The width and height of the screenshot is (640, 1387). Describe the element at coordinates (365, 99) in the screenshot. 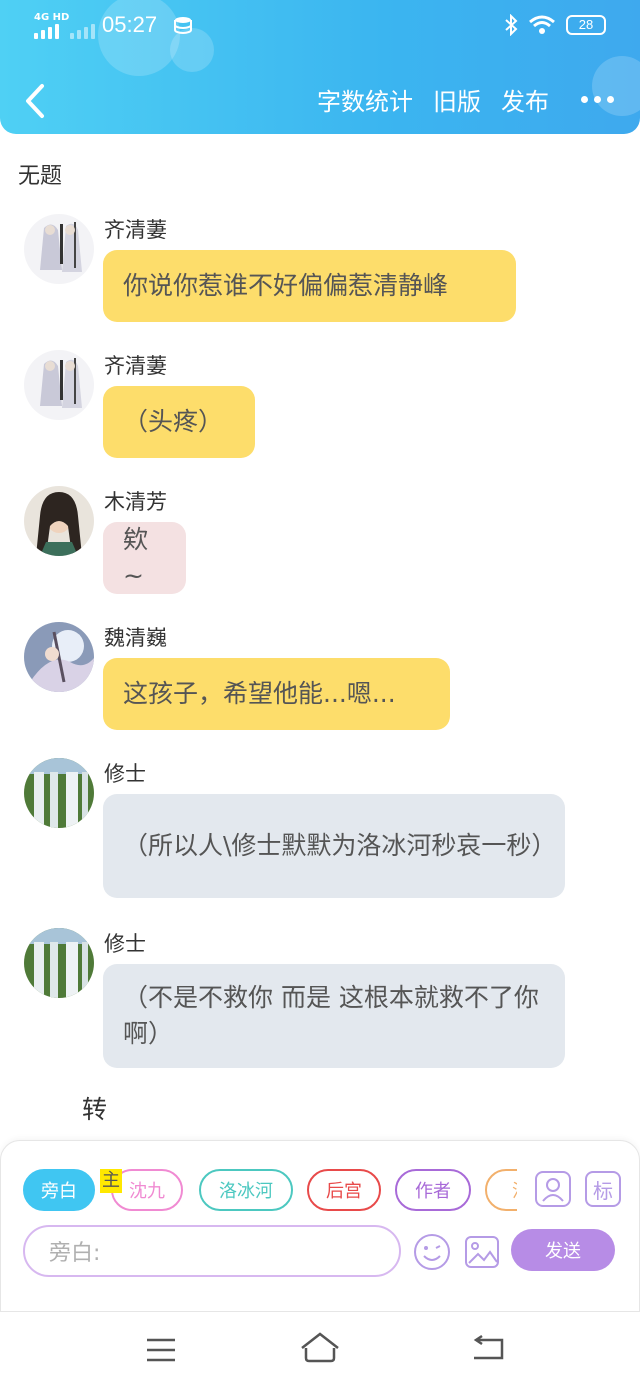

I see `word-count-button: 字数统计` at that location.